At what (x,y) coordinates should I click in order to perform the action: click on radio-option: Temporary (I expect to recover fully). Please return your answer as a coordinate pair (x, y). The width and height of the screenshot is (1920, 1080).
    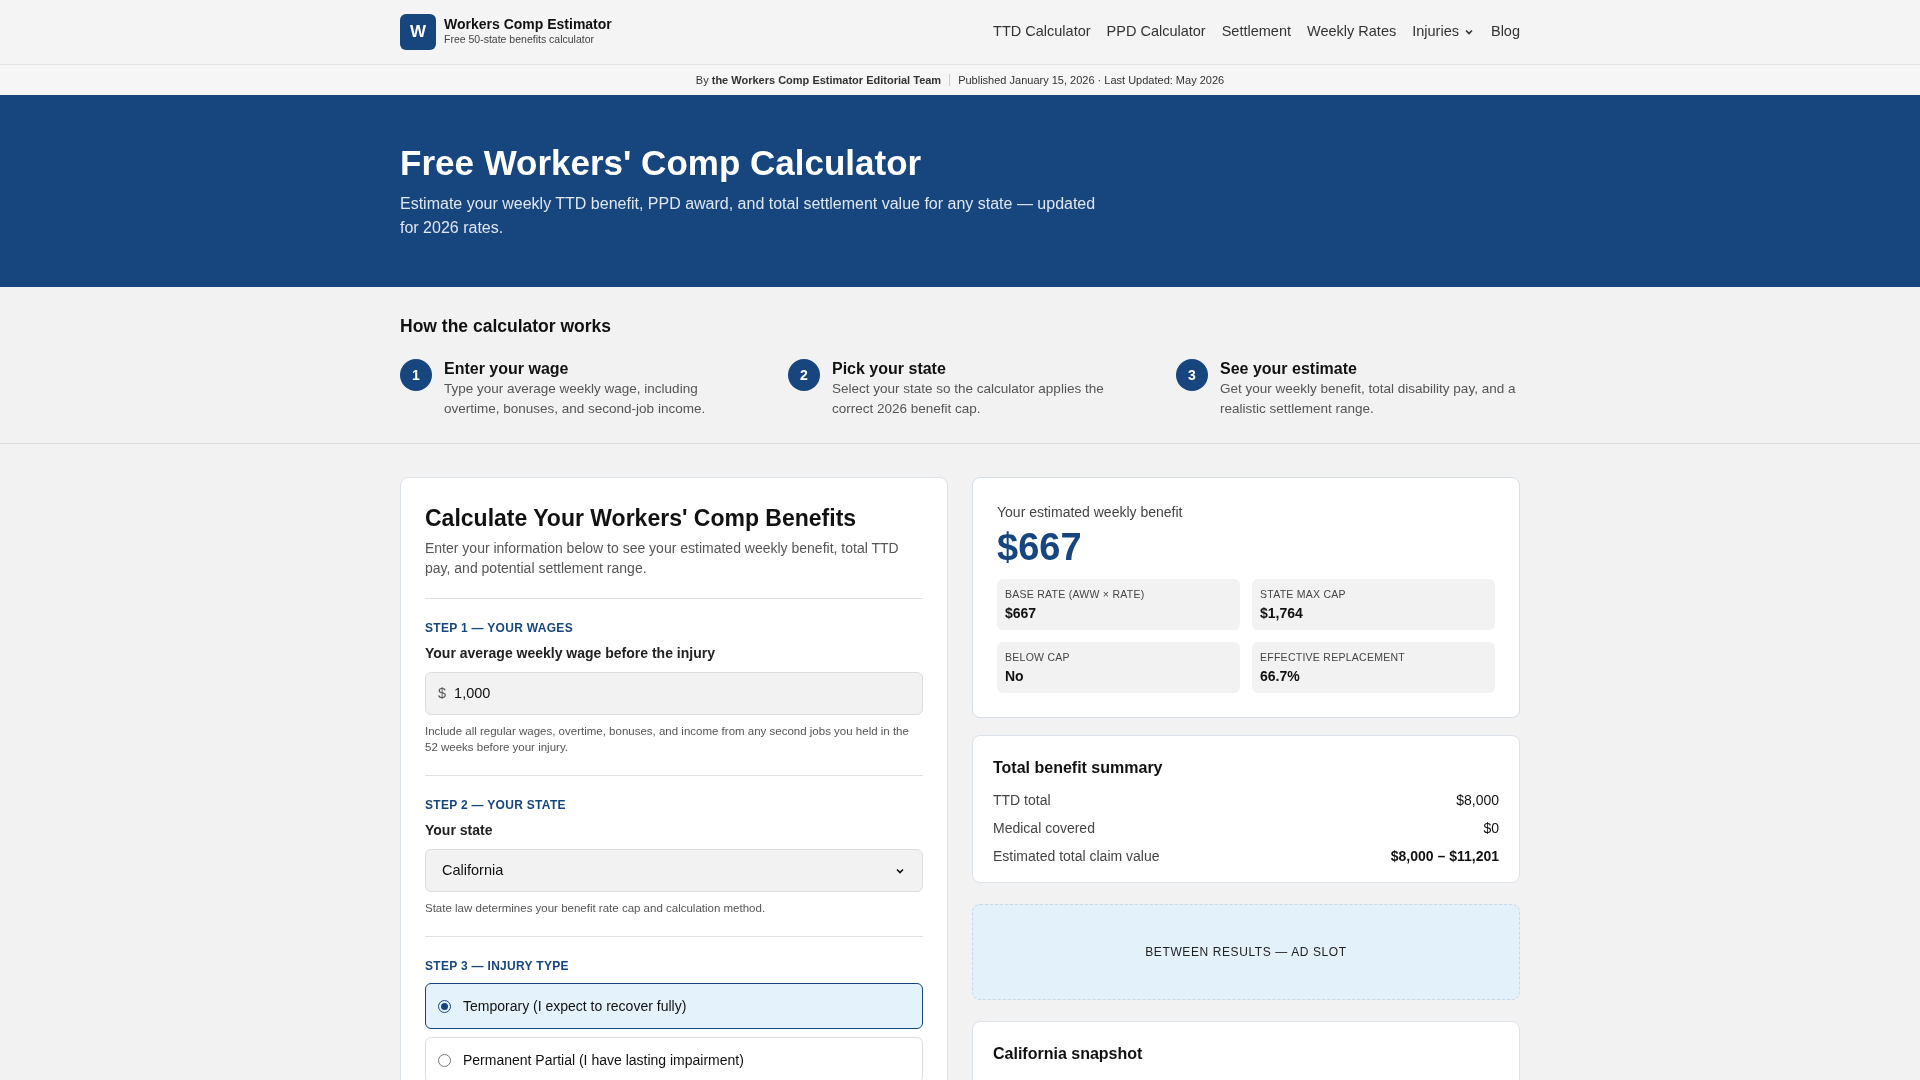
    Looking at the image, I should click on (674, 1006).